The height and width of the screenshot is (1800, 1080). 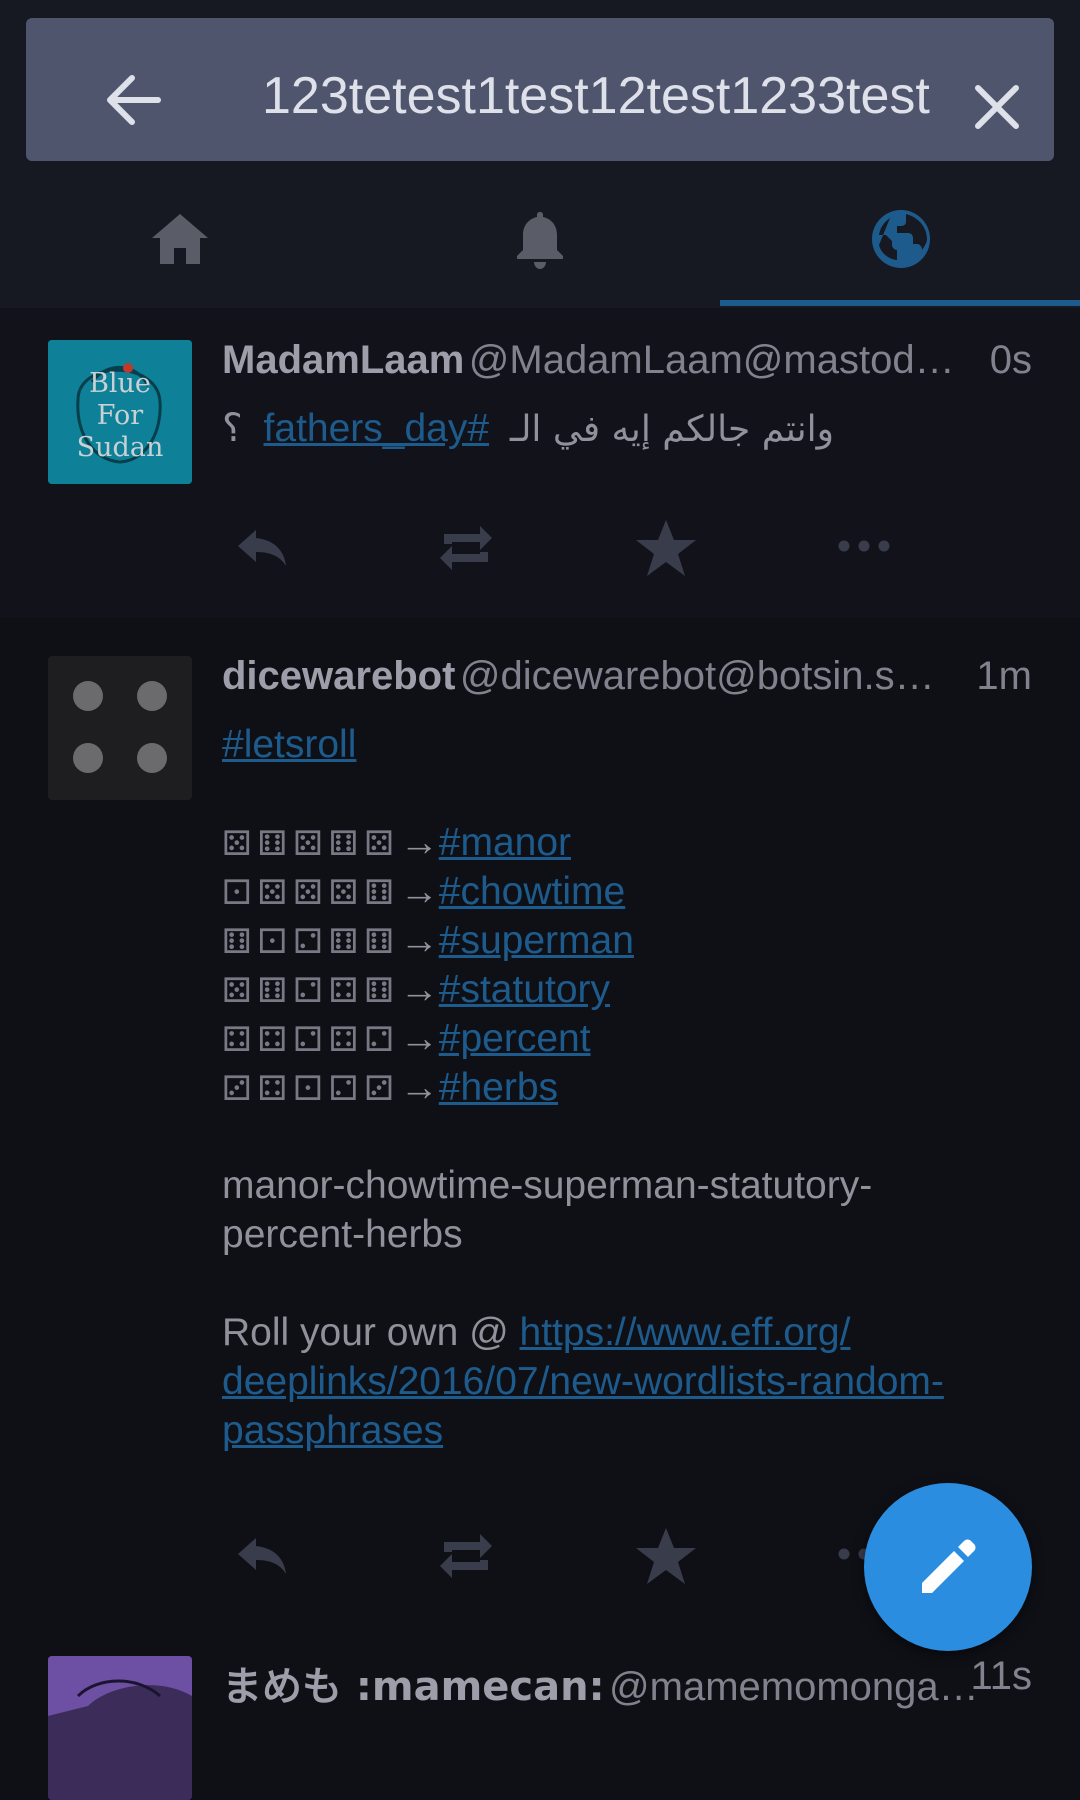 I want to click on hashtag-link: #letsroll, so click(x=289, y=744).